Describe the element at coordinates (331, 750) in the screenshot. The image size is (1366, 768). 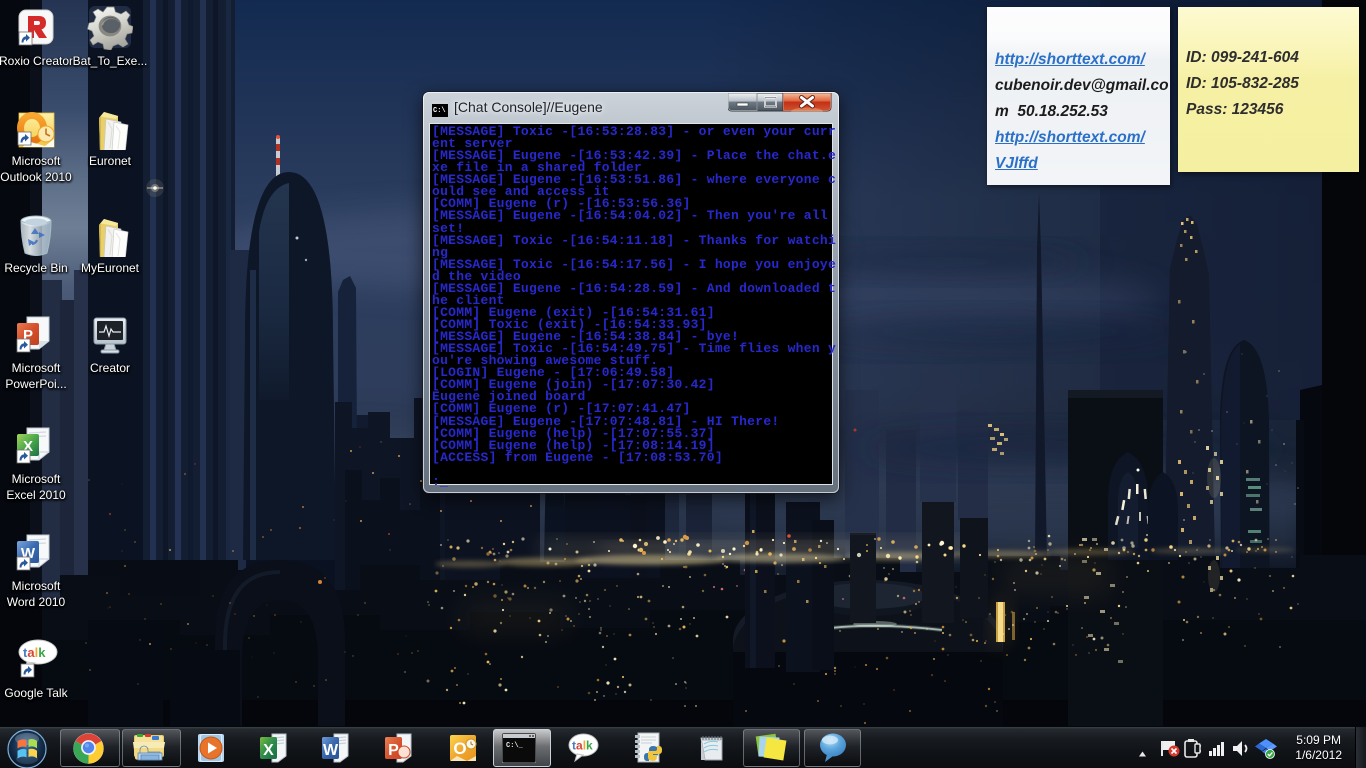
I see `svg-text: W` at that location.